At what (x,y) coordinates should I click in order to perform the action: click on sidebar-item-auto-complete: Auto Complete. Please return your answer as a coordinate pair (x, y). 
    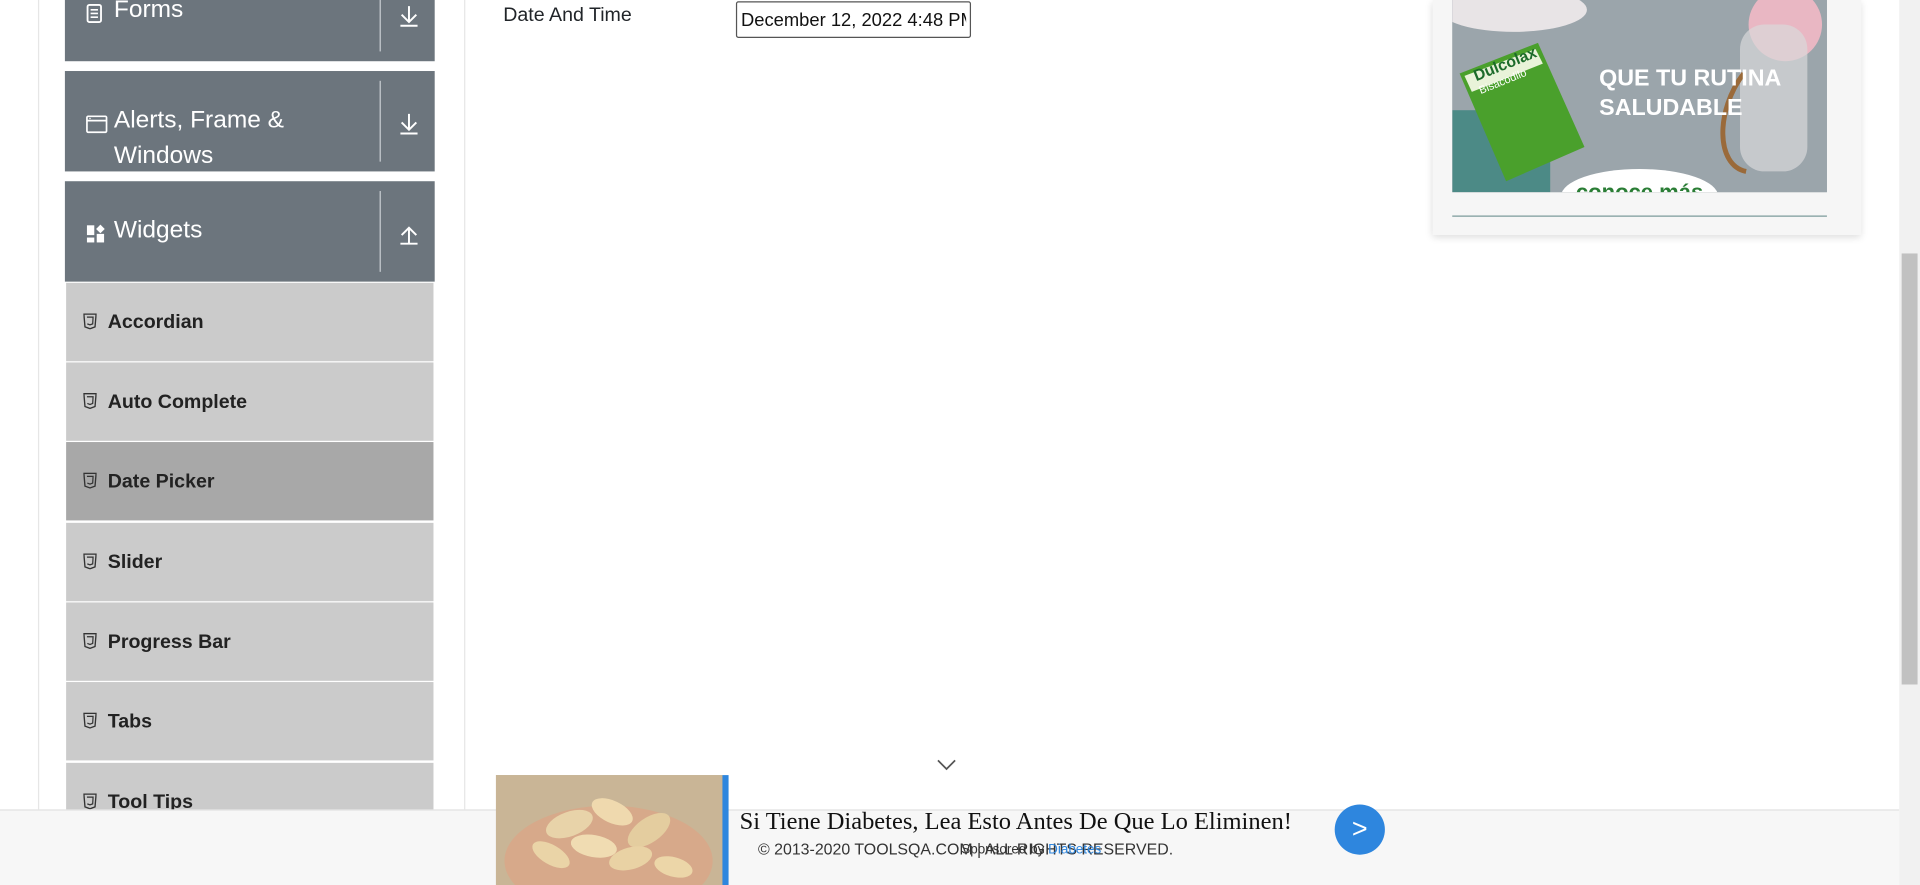
    Looking at the image, I should click on (250, 401).